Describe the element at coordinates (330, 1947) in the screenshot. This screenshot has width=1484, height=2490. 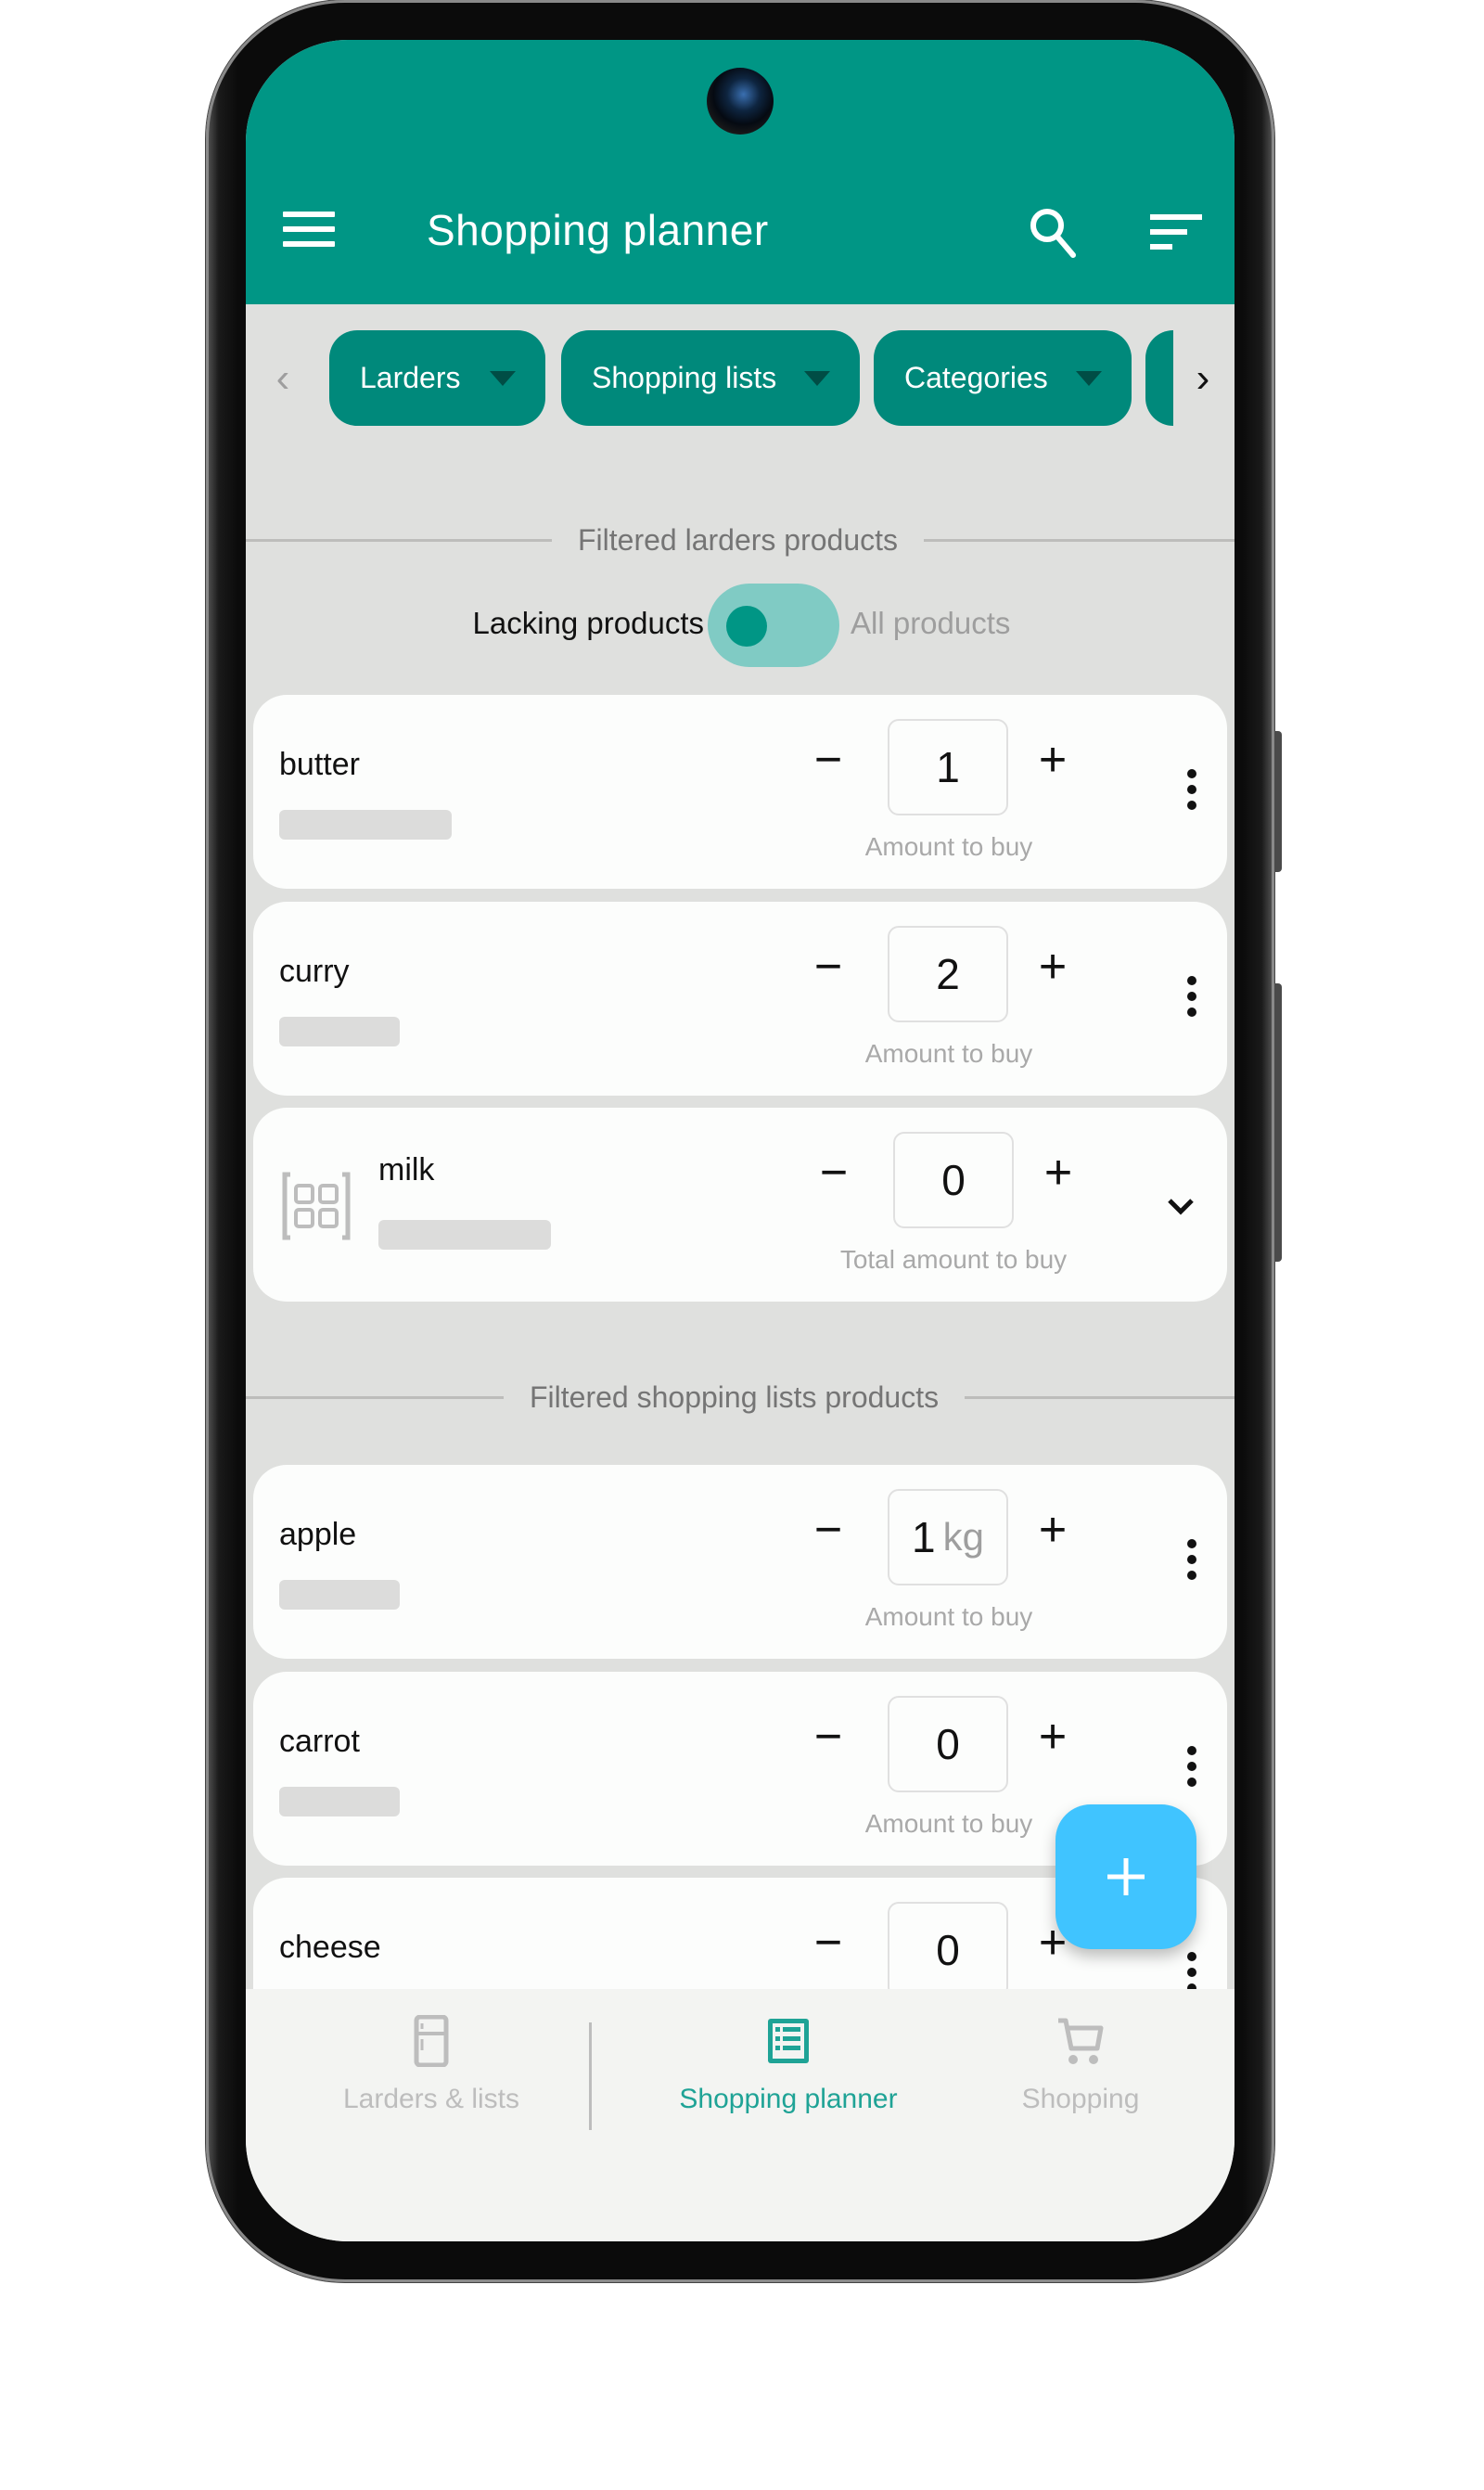
I see `product-name: cheese` at that location.